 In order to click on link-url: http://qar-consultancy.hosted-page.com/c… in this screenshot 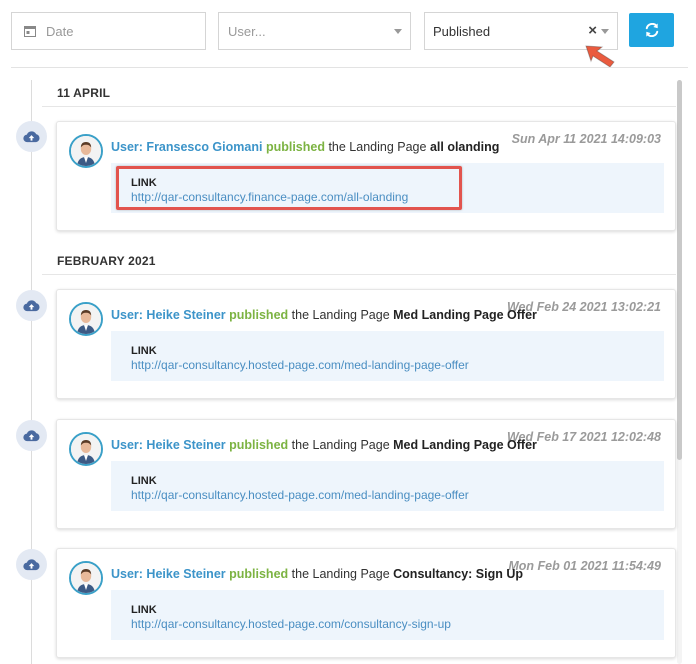, I will do `click(397, 624)`.